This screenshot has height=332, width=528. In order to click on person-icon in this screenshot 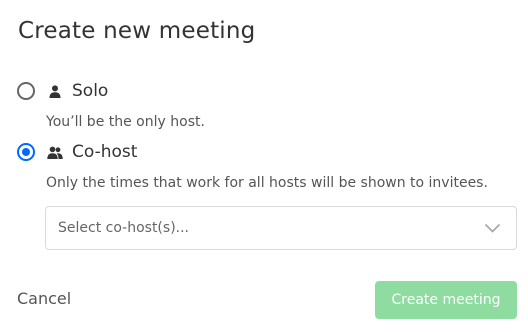, I will do `click(55, 91)`.